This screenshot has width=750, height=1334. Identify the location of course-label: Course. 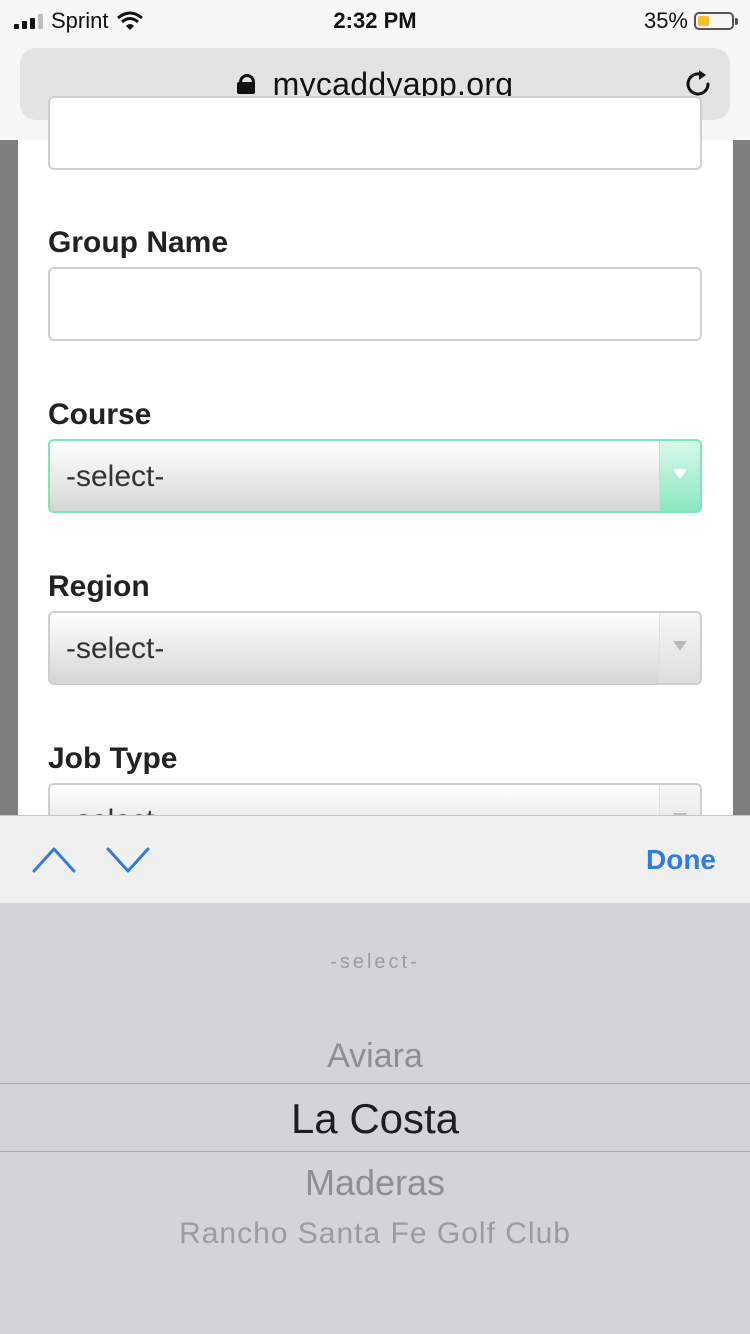
(100, 414).